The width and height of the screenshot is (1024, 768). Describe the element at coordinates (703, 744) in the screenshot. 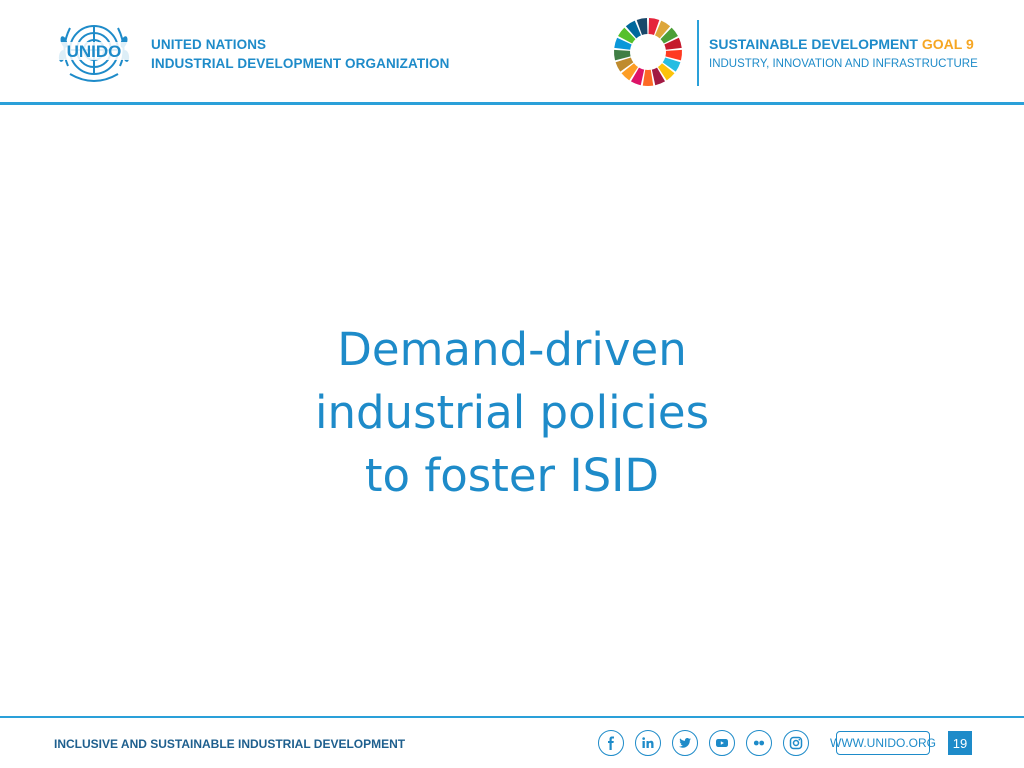

I see `social-links` at that location.